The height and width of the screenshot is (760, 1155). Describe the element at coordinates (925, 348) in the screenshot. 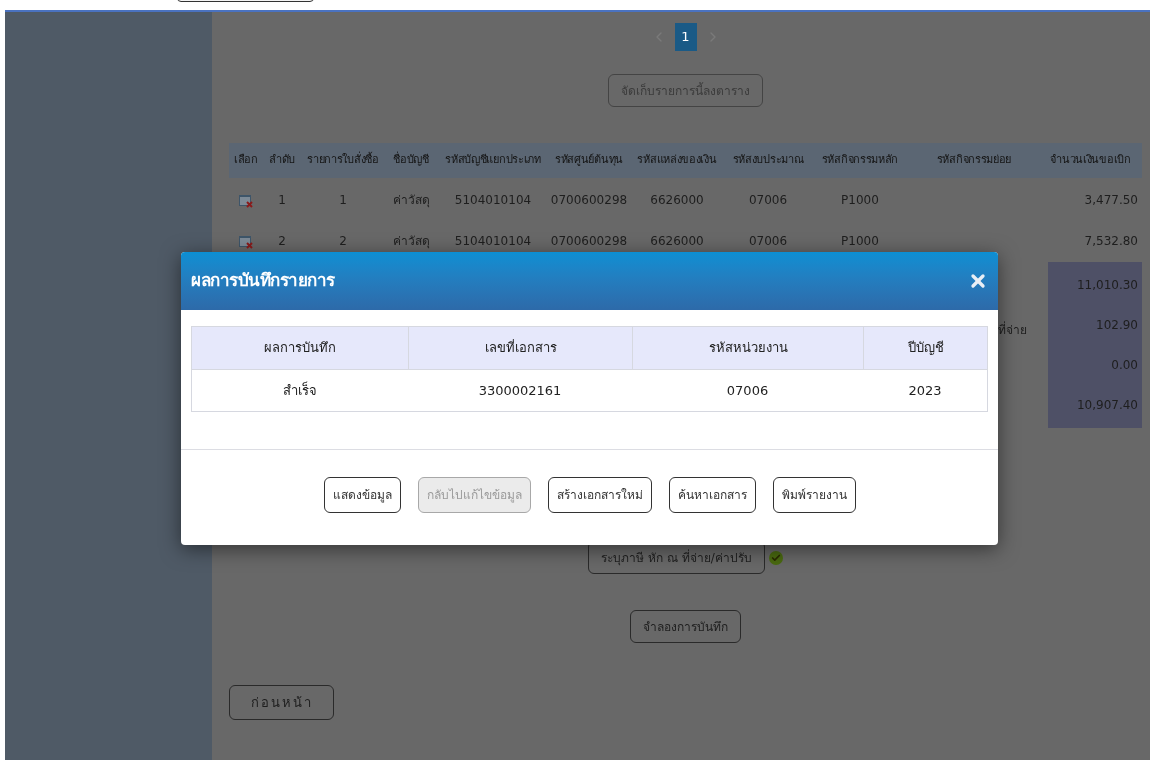

I see `column-header: ปีบัญชี` at that location.